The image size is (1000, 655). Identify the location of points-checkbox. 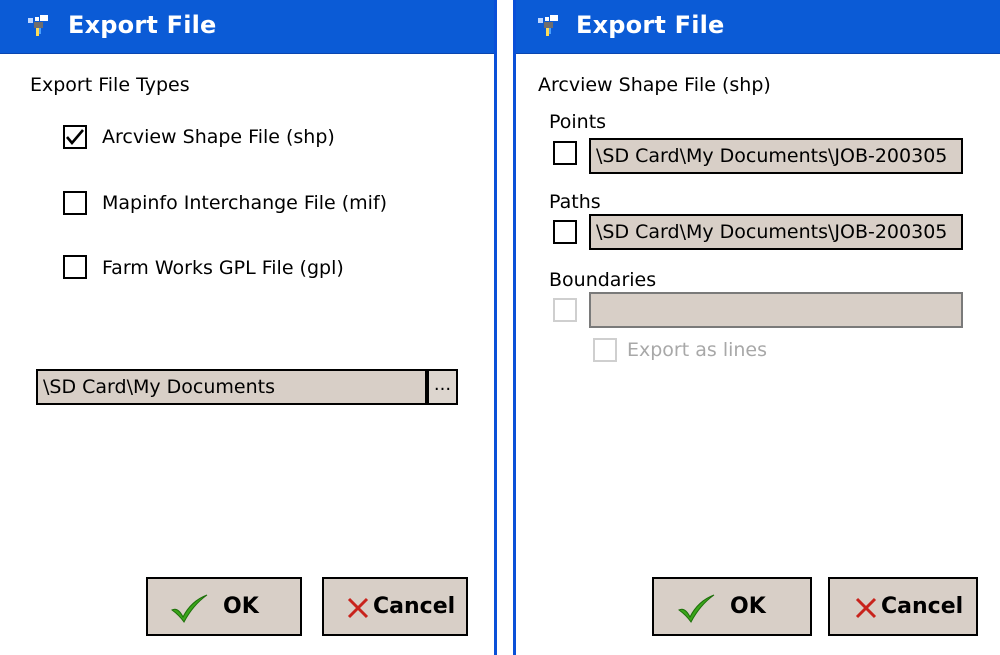
(565, 153).